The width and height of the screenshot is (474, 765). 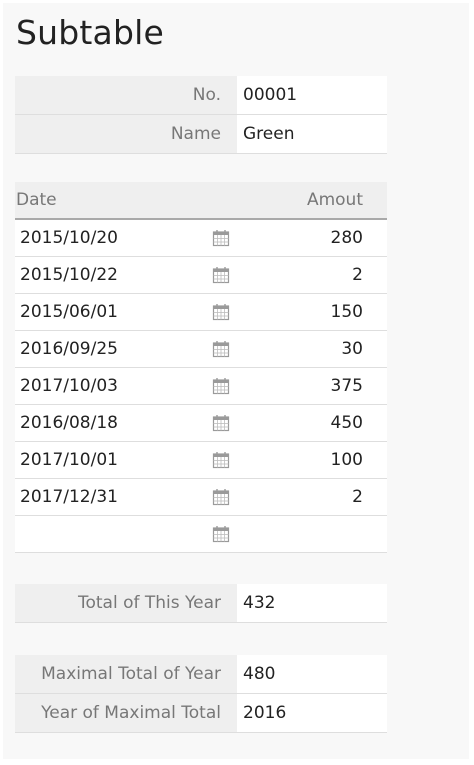 I want to click on table-row: 2017/12/31 2, so click(x=201, y=497).